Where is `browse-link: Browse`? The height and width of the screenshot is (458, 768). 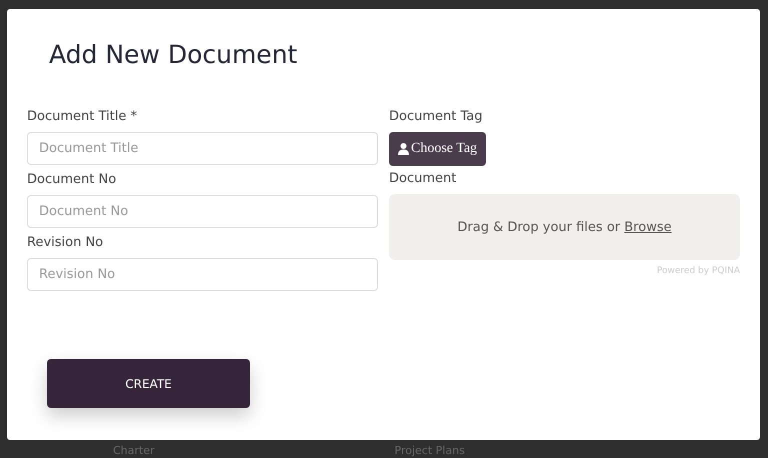 browse-link: Browse is located at coordinates (648, 227).